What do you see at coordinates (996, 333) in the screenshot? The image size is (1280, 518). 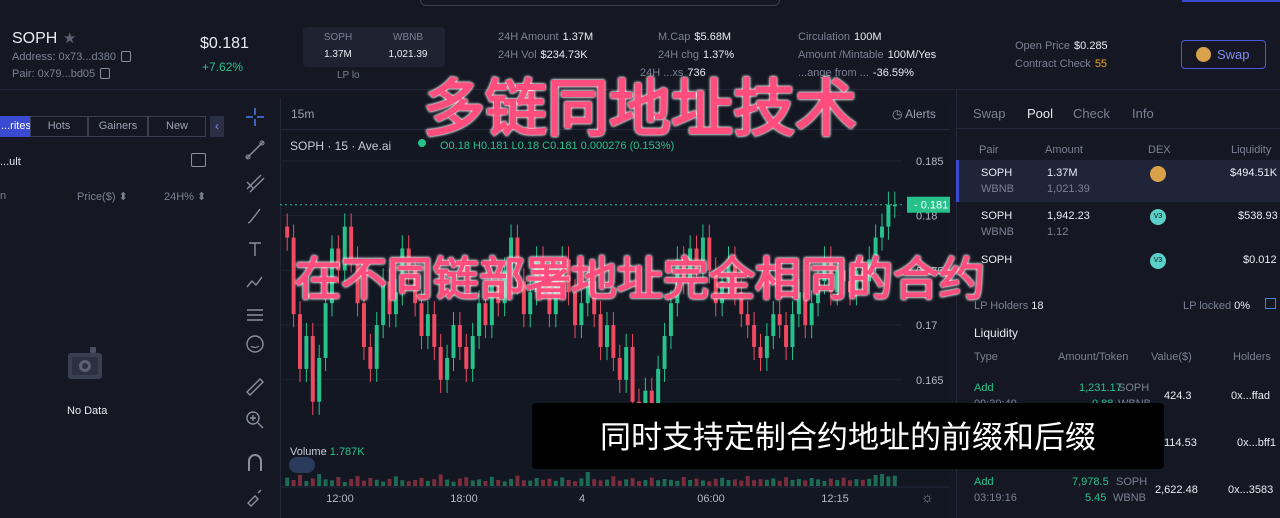 I see `liquidity-section-title: Liquidity` at bounding box center [996, 333].